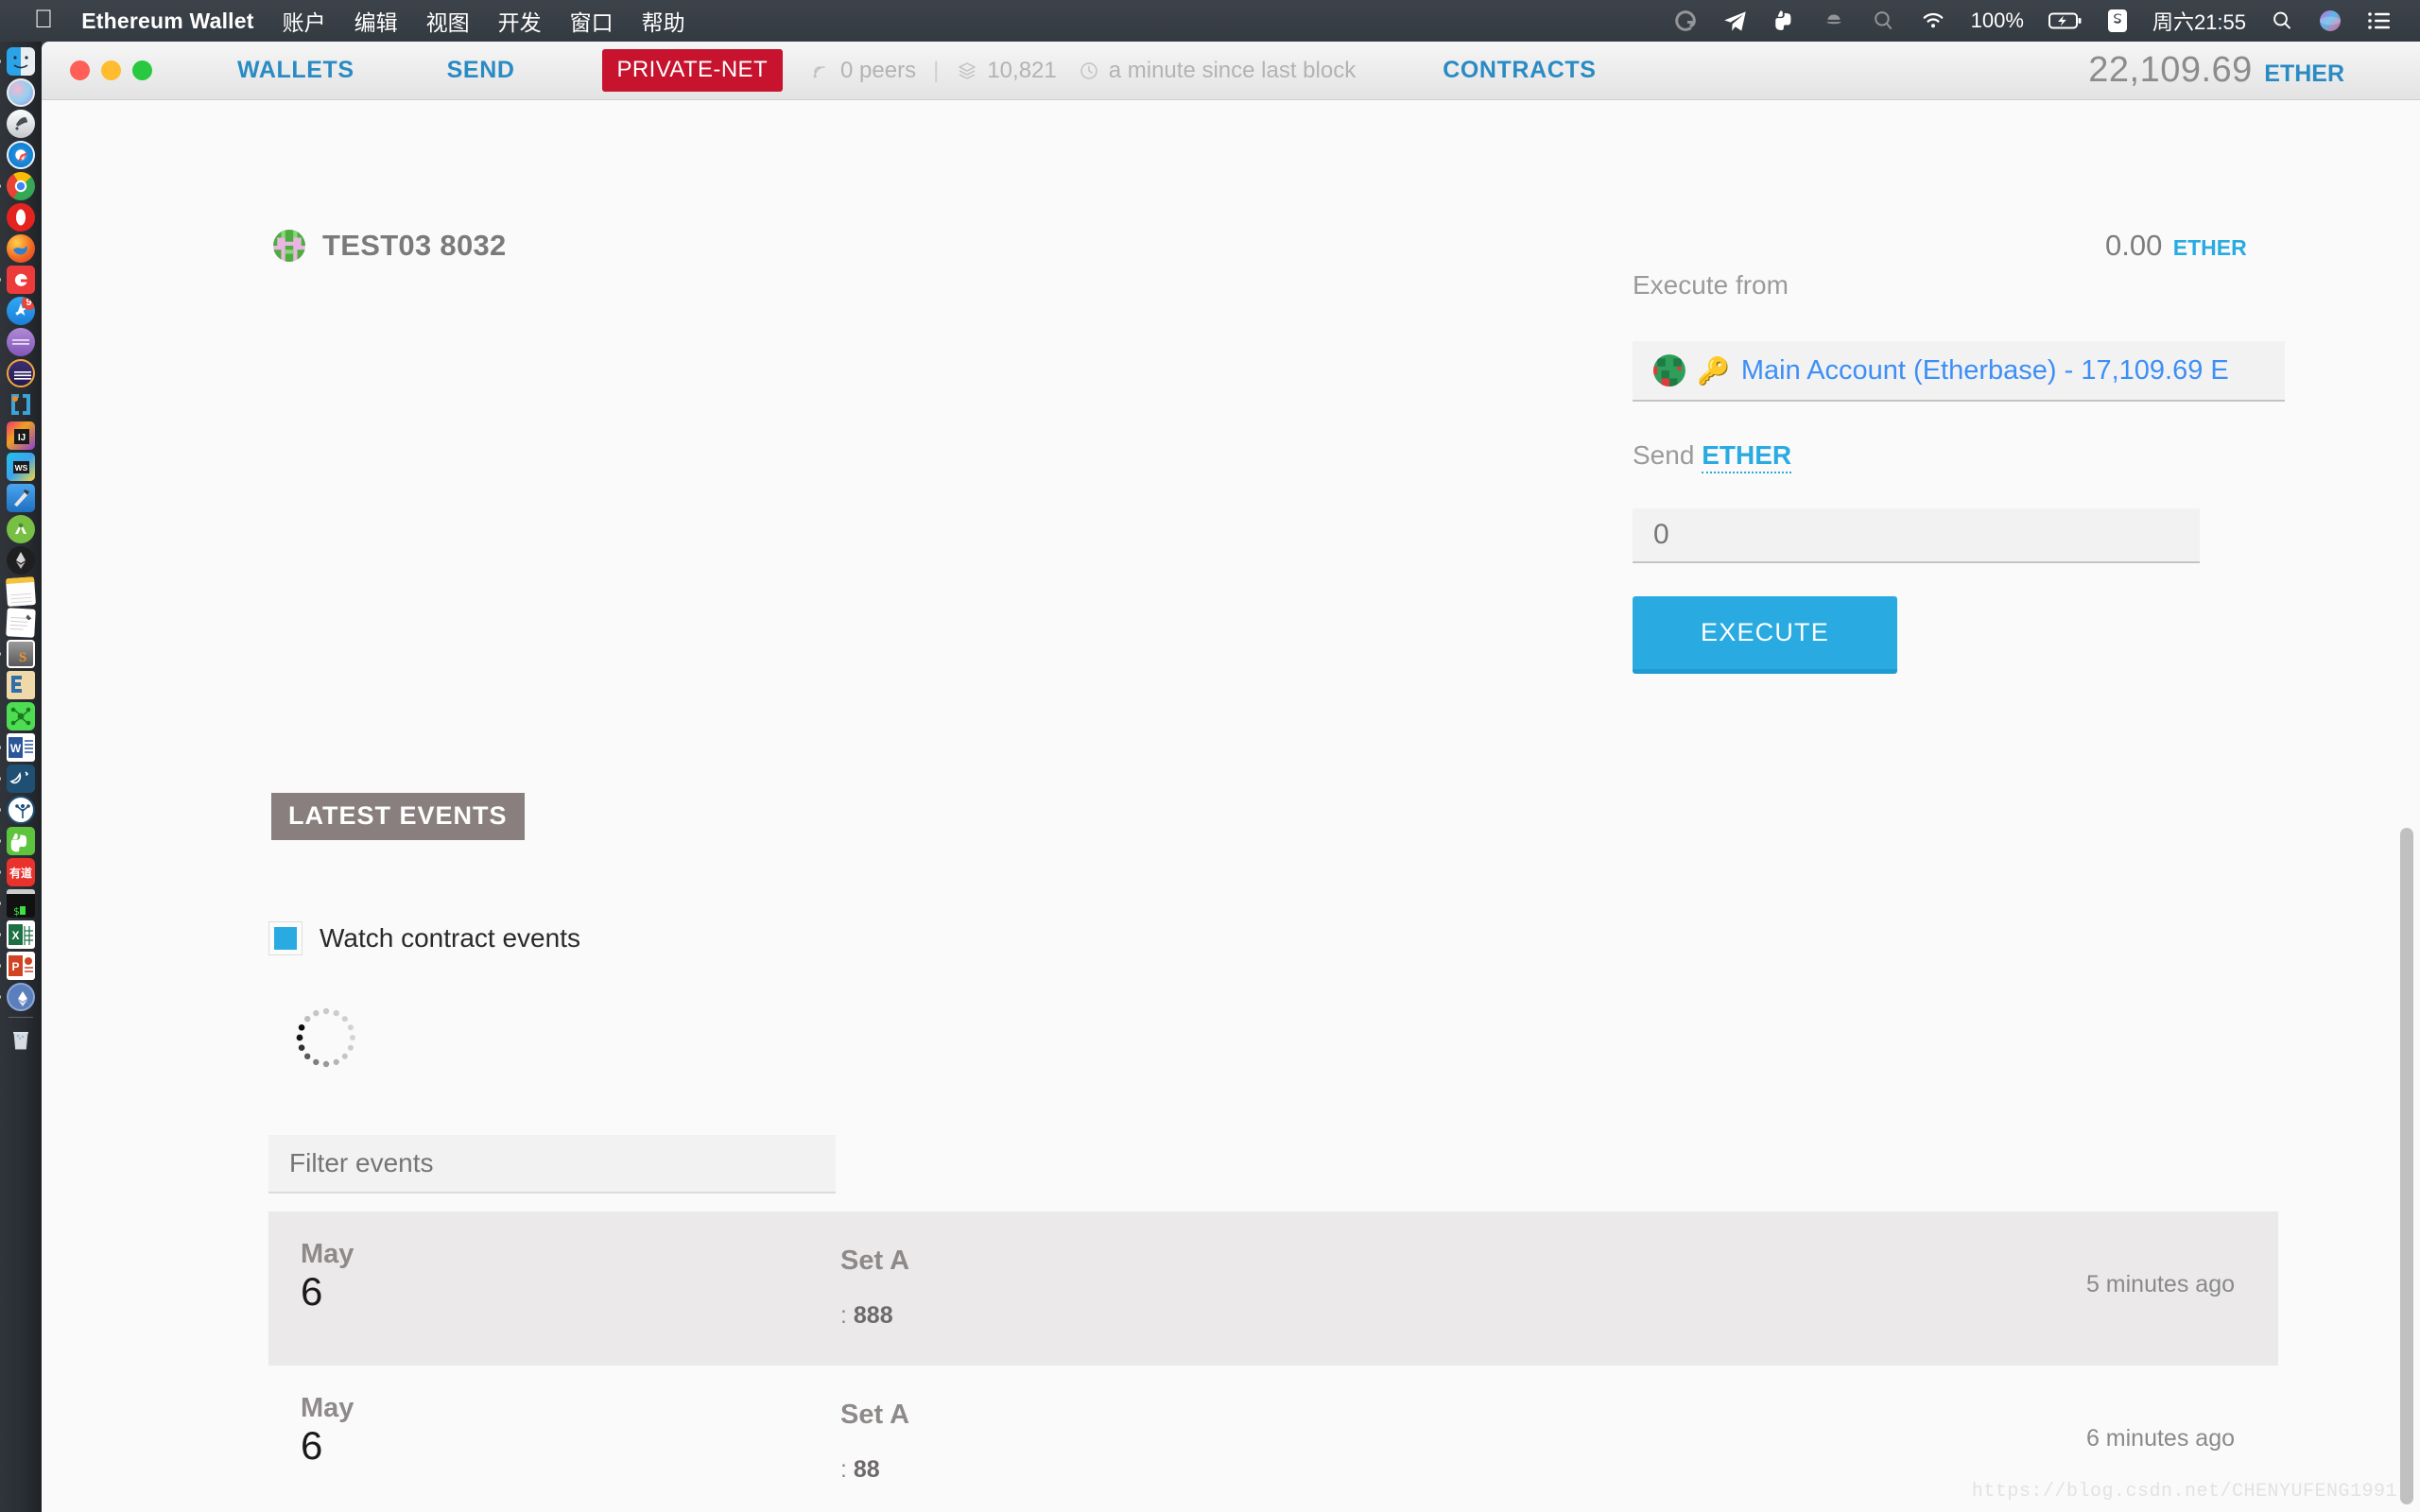 The image size is (2420, 1512). What do you see at coordinates (1519, 70) in the screenshot?
I see `nav-contracts: CONTRACTS` at bounding box center [1519, 70].